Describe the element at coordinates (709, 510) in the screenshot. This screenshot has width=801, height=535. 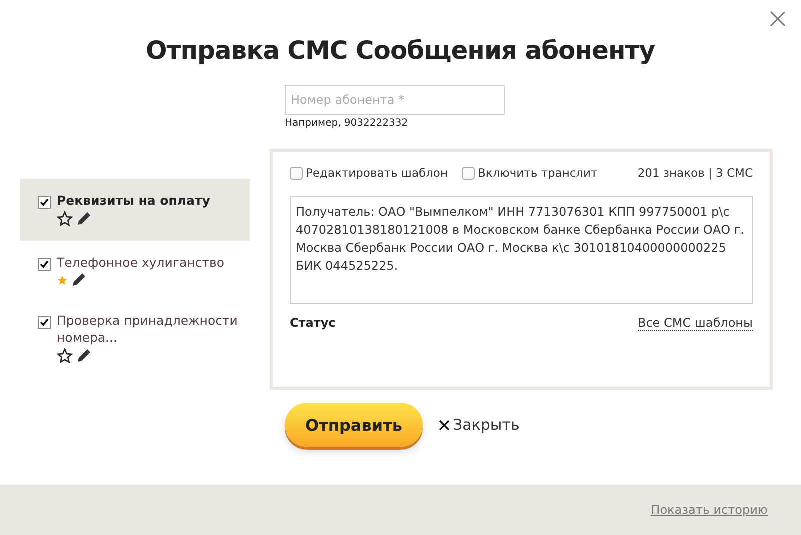
I see `history-link: Показать историю` at that location.